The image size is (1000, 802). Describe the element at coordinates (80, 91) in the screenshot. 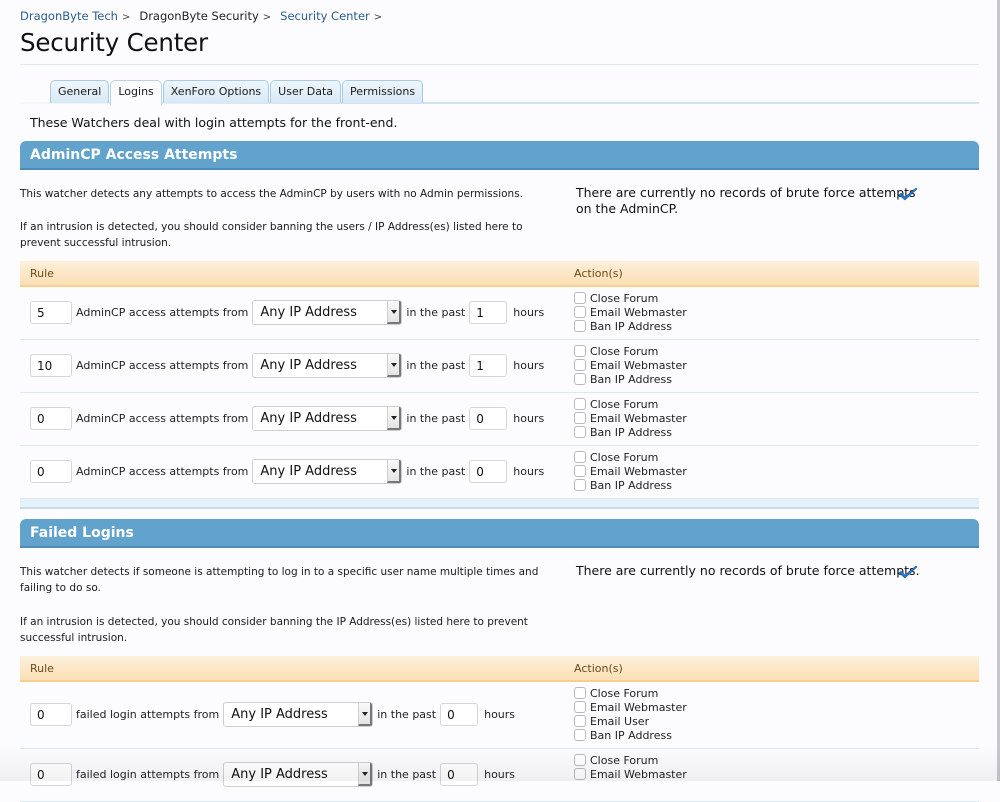

I see `tab-general: General` at that location.